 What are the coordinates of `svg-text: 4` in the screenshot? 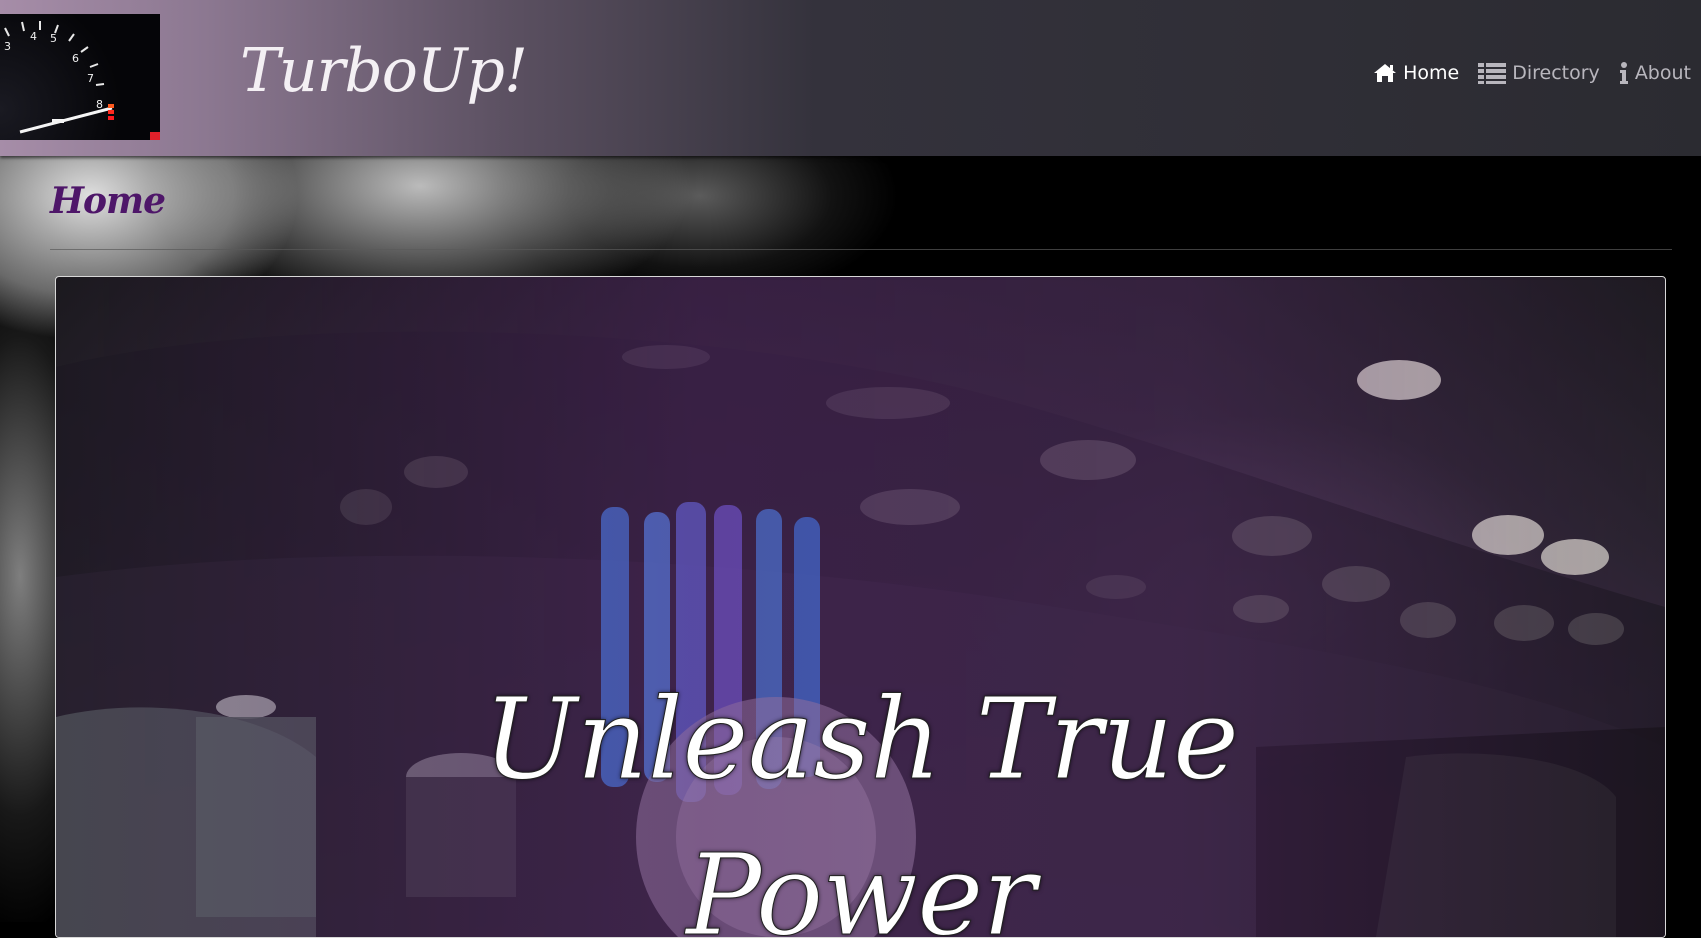 It's located at (33, 36).